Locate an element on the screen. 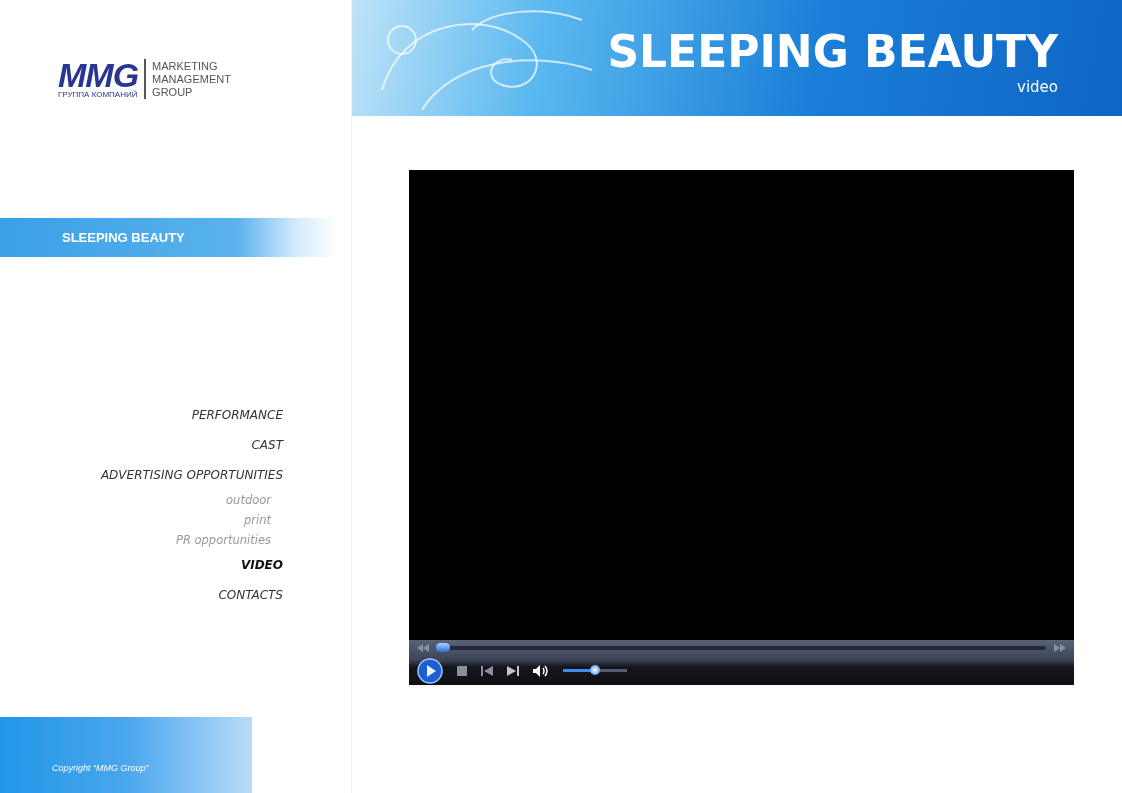 This screenshot has height=793, width=1122. page-title: SLEEPING BEAUTY is located at coordinates (832, 52).